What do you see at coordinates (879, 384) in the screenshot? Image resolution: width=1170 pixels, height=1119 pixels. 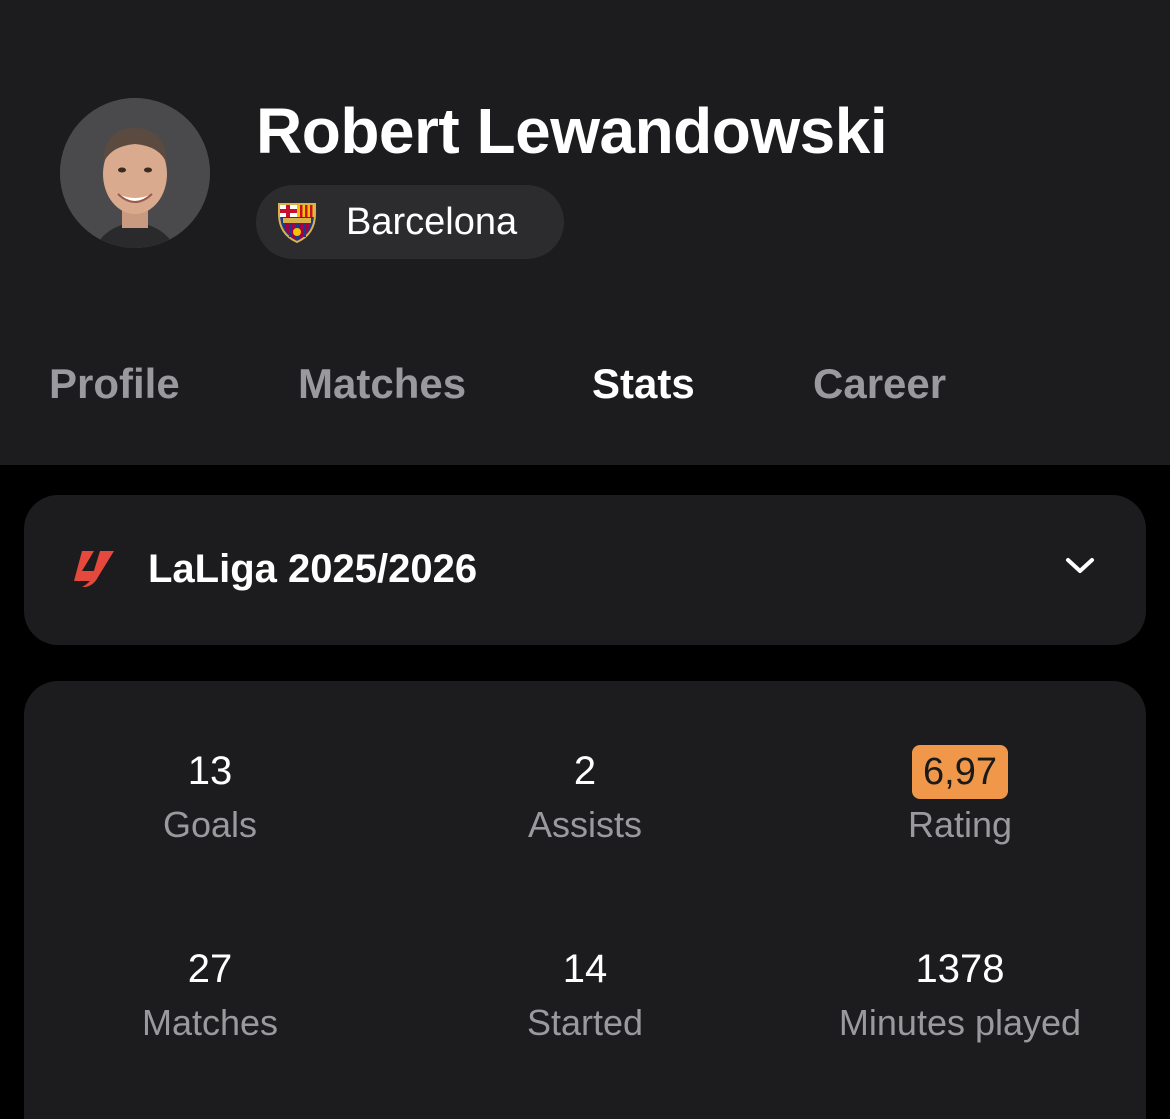 I see `tab-career: Career` at bounding box center [879, 384].